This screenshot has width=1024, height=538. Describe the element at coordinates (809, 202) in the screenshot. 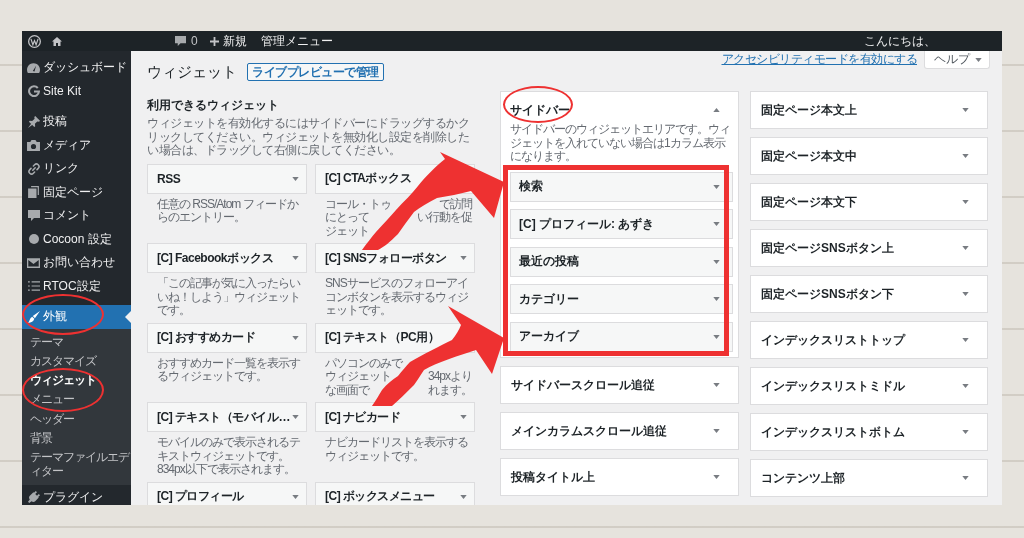

I see `widget-area-title: 固定ページ本文下` at that location.